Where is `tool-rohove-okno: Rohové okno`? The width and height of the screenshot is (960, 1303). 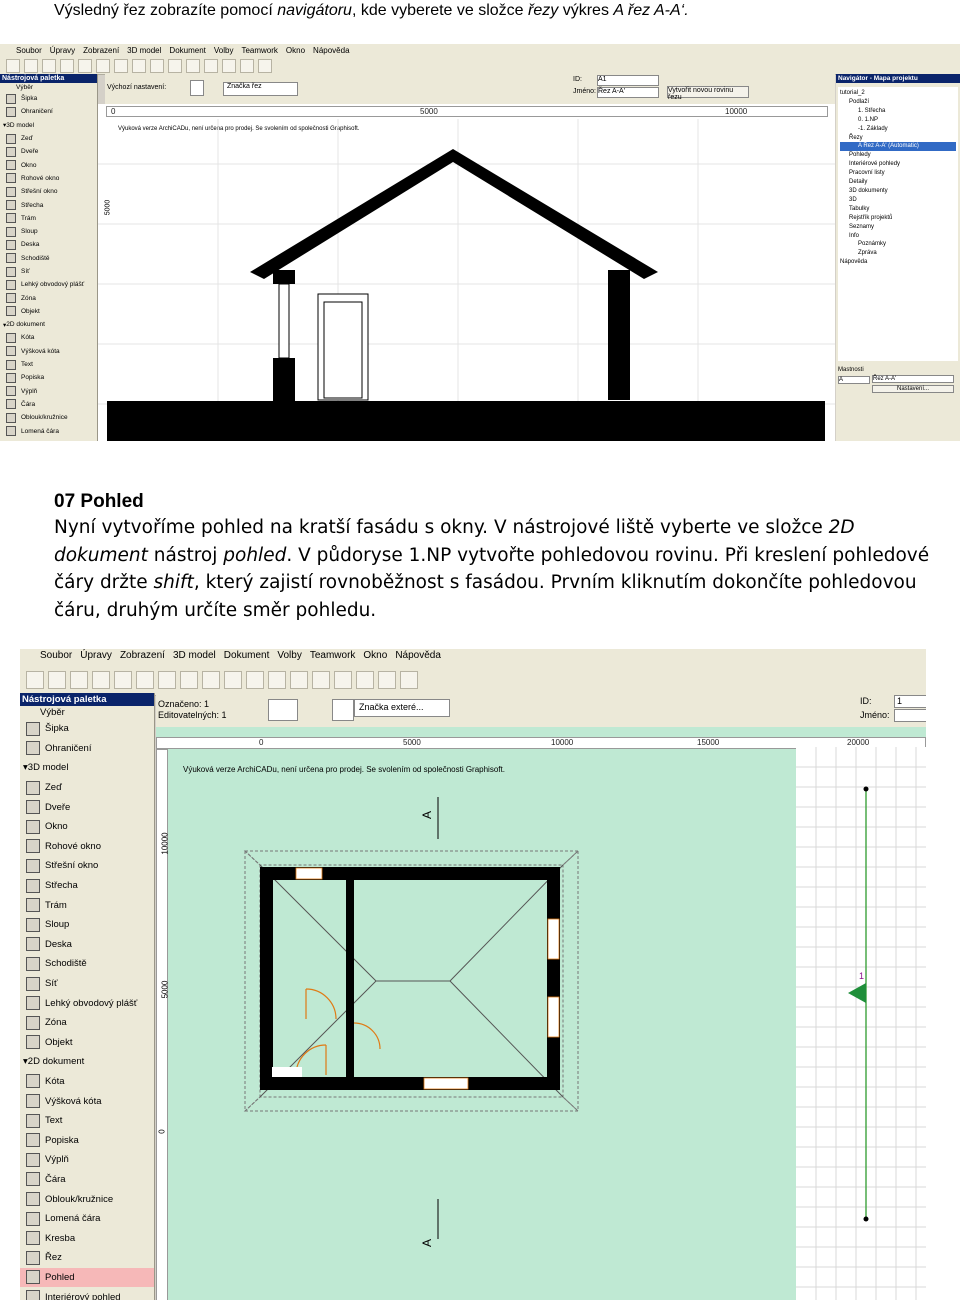
tool-rohove-okno: Rohové okno is located at coordinates (87, 847).